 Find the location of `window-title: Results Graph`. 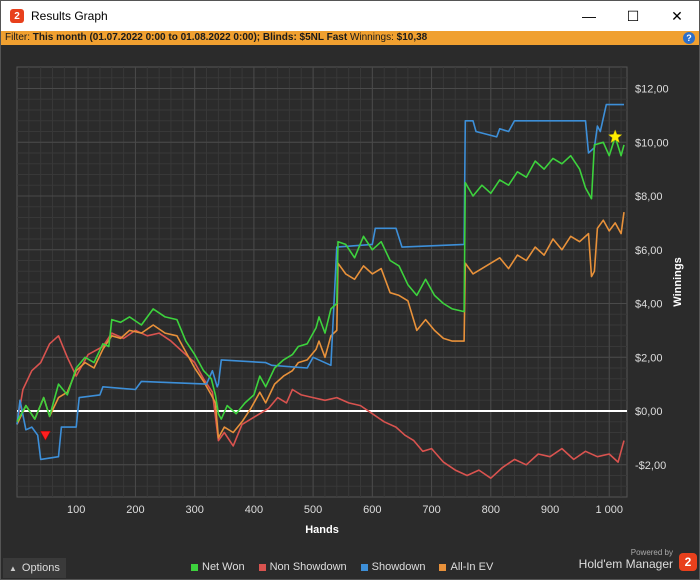

window-title: Results Graph is located at coordinates (69, 16).